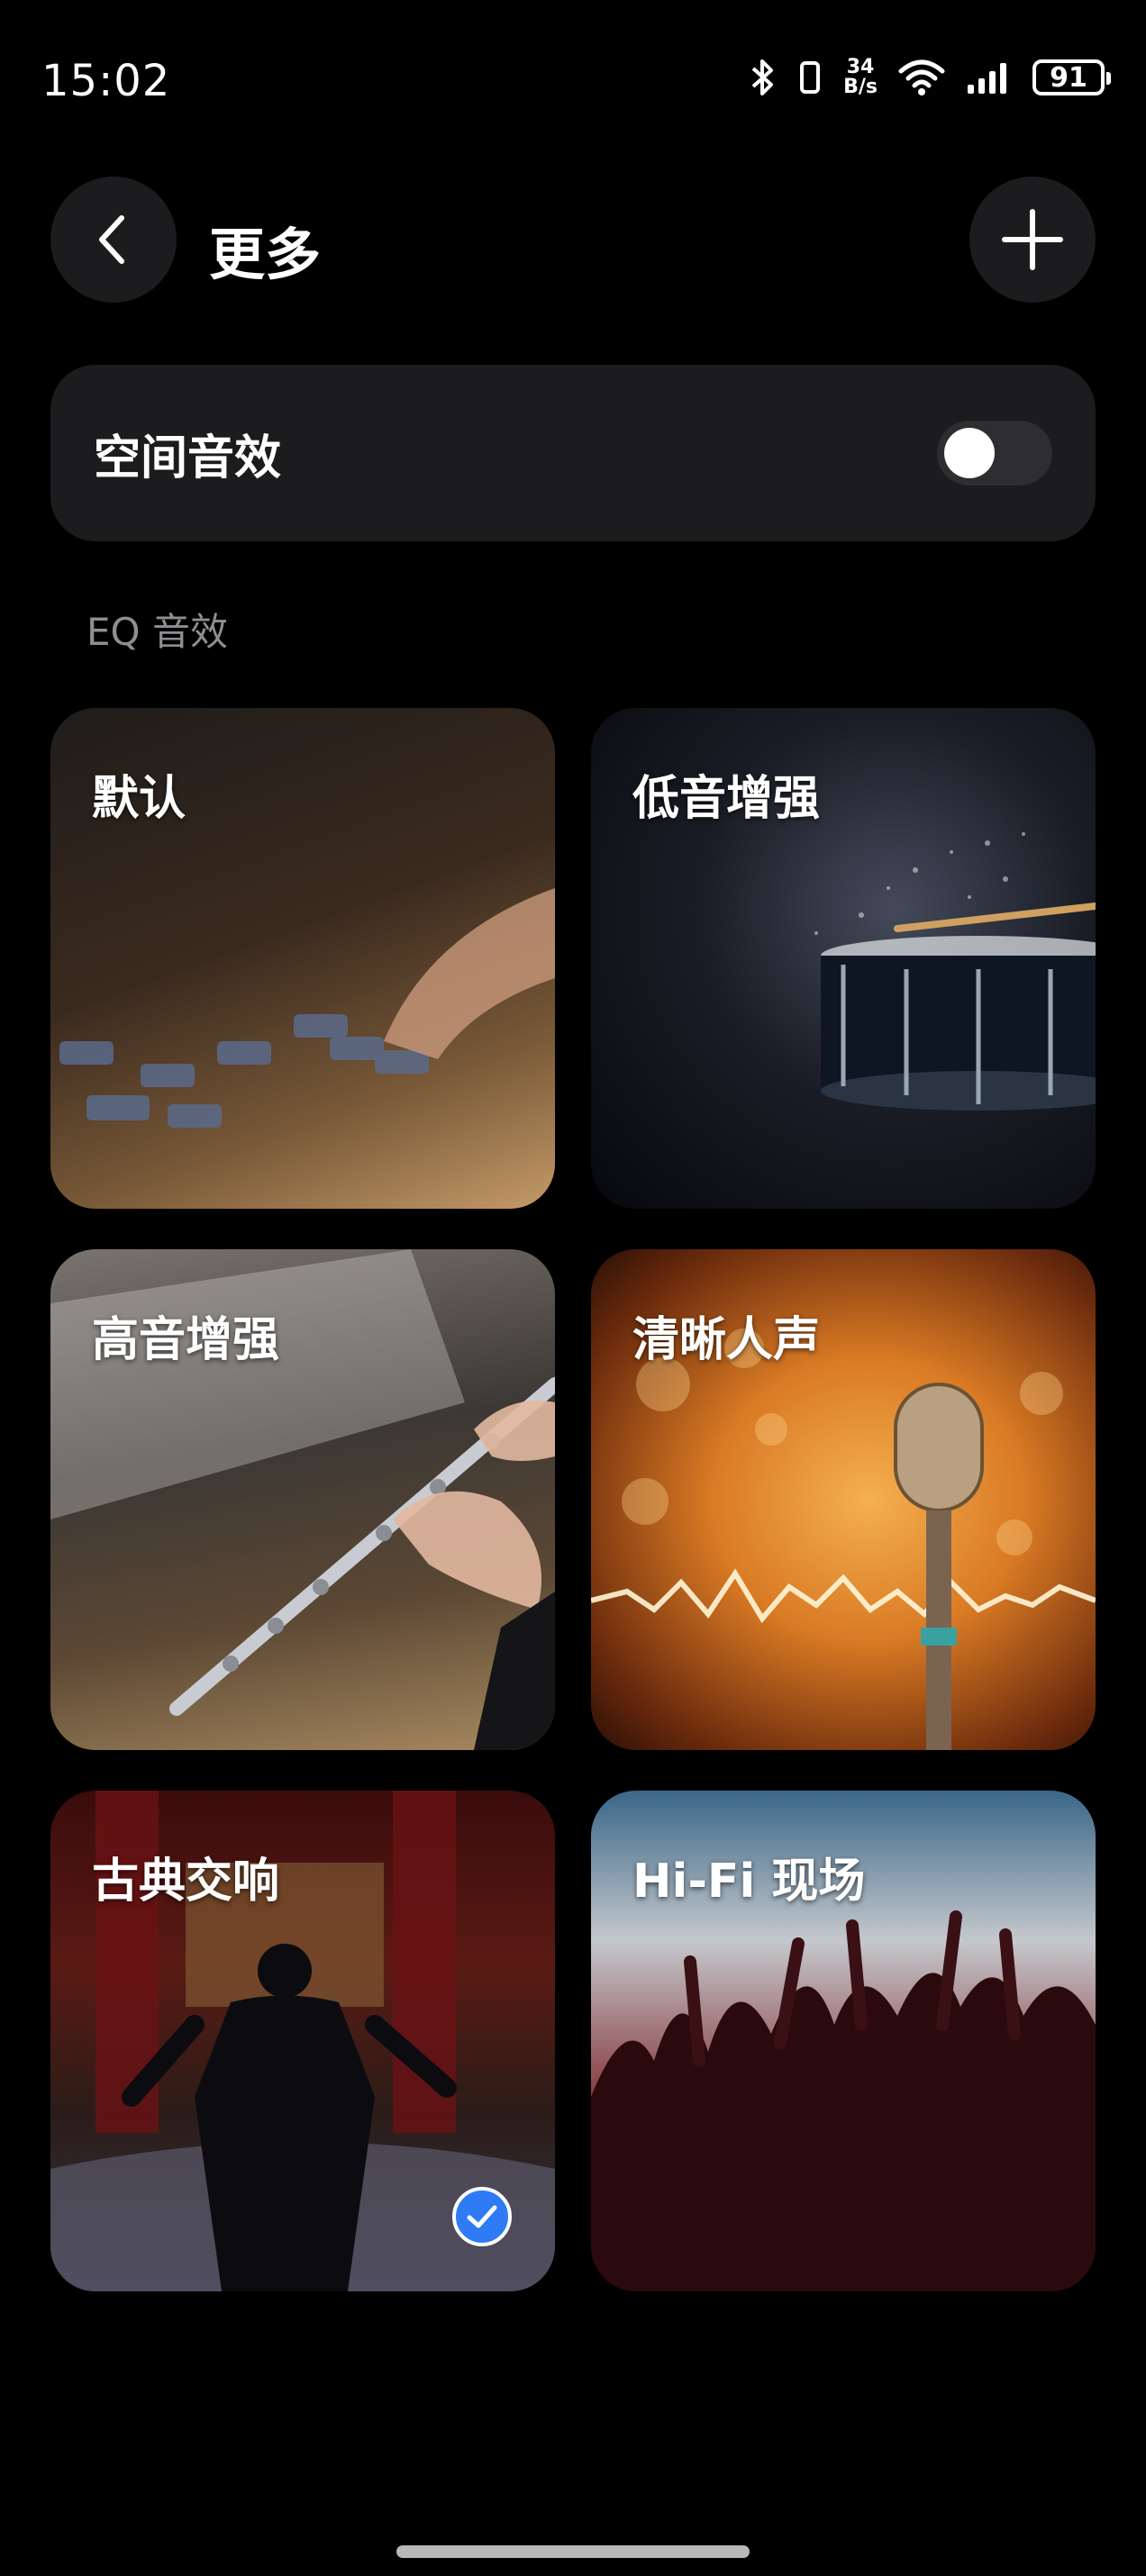 The width and height of the screenshot is (1146, 2576). What do you see at coordinates (843, 2041) in the screenshot?
I see `eq-preset-hifi-live: Hi-Fi 现场` at bounding box center [843, 2041].